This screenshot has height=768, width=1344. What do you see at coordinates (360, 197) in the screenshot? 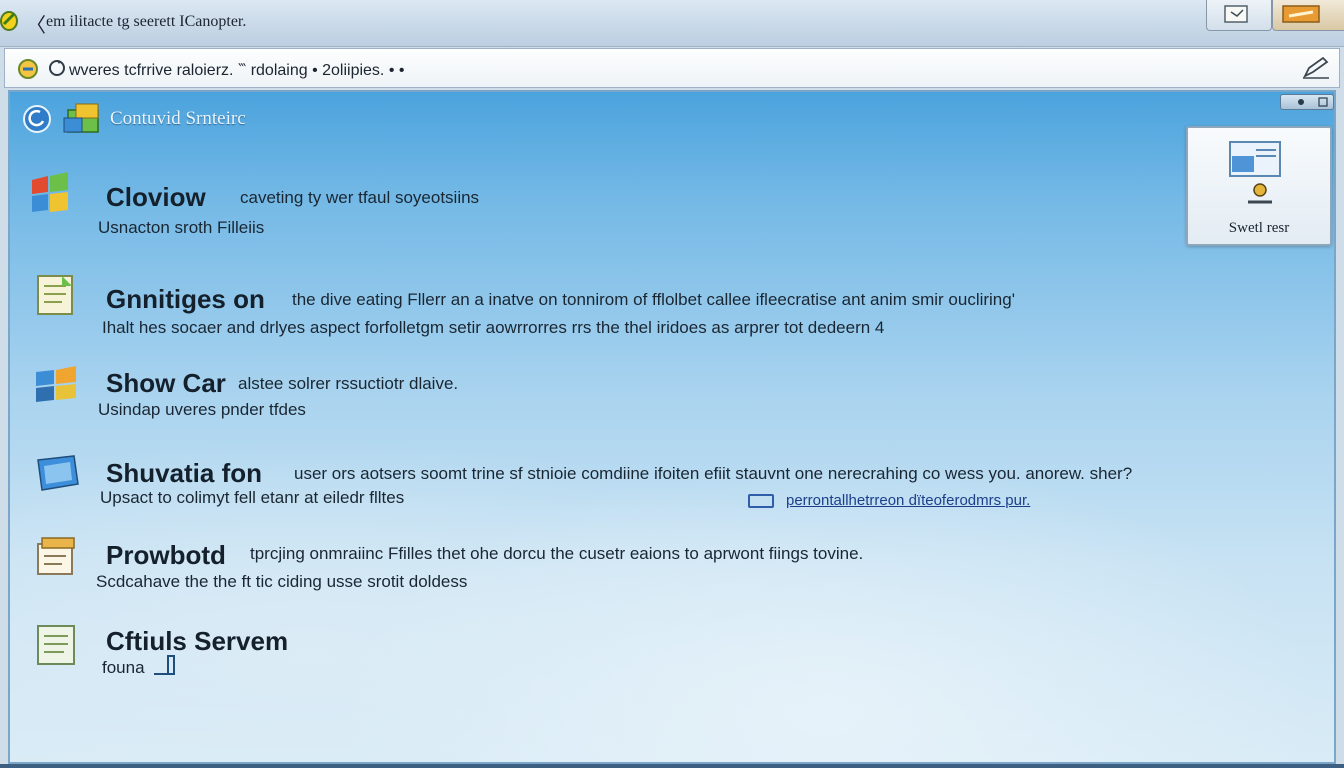
I see `item-description: caveting ty wer tfaul soyeotsiins` at bounding box center [360, 197].